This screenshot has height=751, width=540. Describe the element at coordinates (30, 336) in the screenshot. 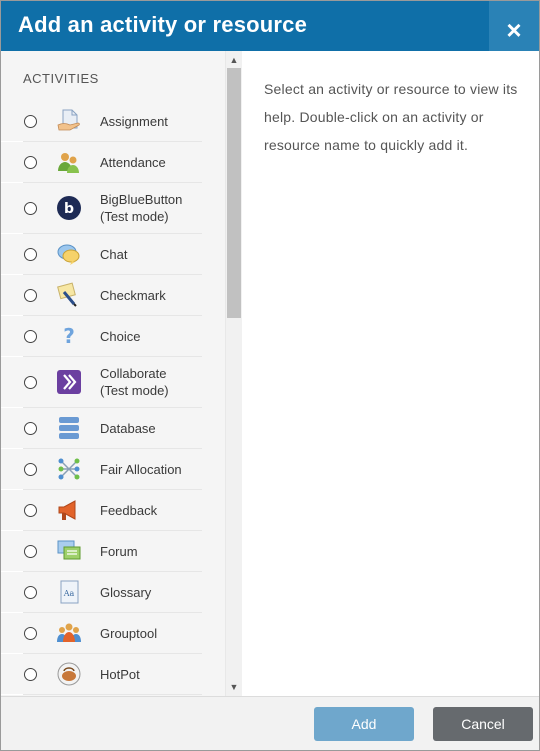

I see `radio-choice` at that location.